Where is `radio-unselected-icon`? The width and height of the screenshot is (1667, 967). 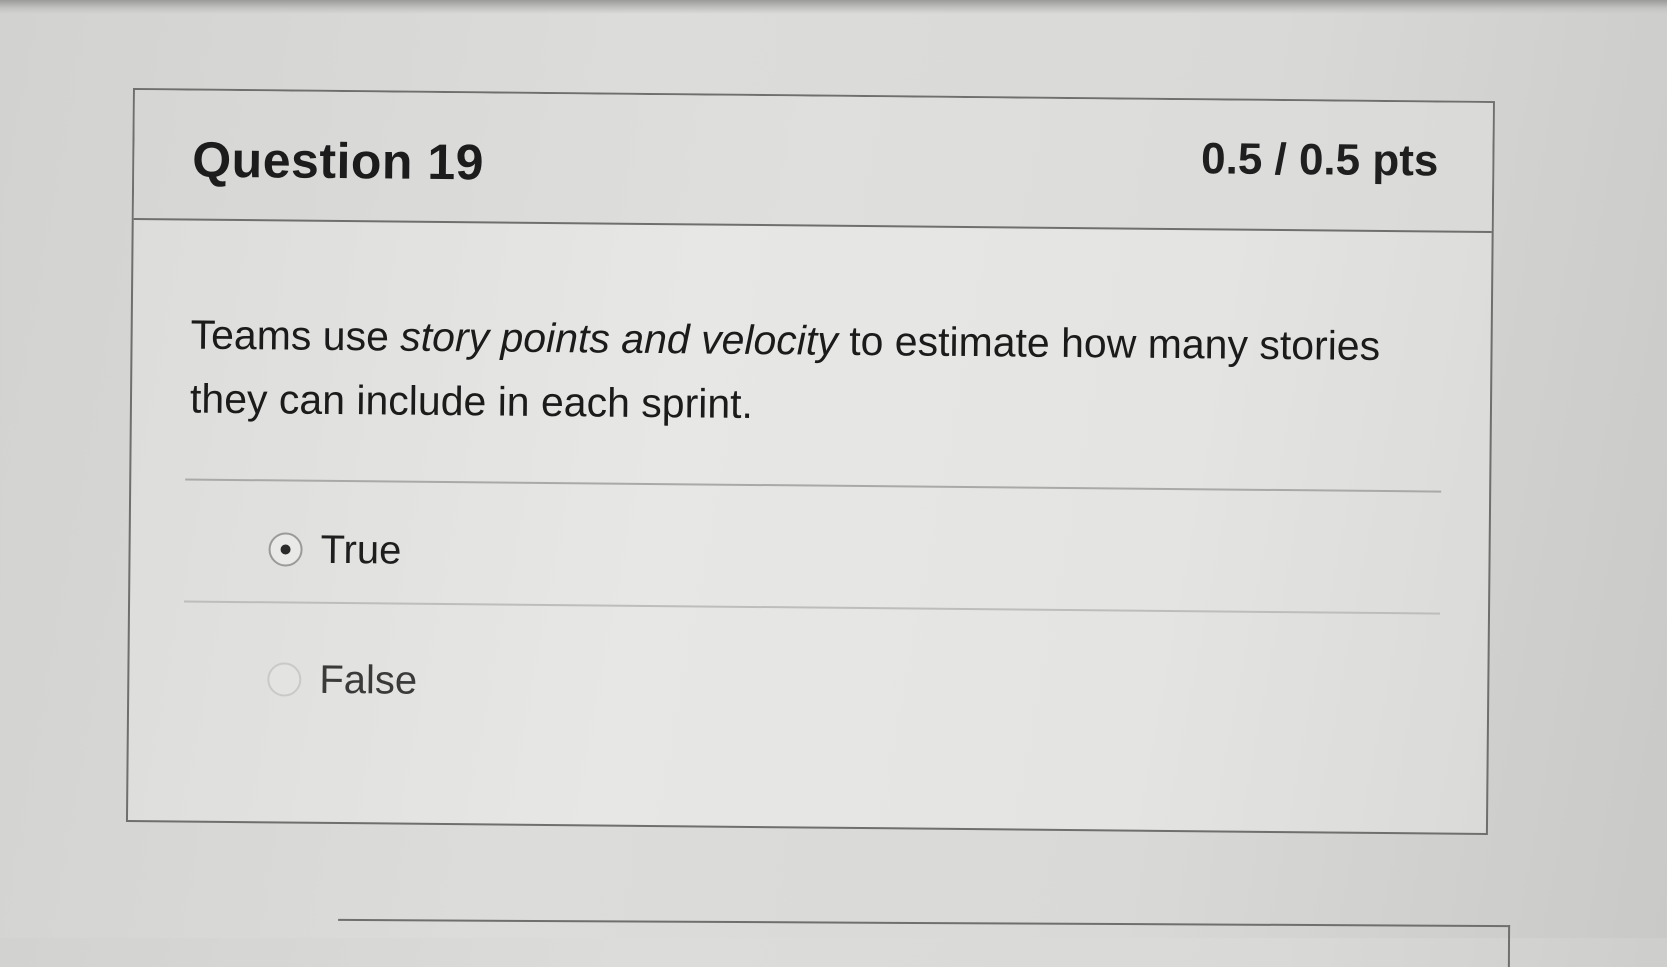
radio-unselected-icon is located at coordinates (284, 679).